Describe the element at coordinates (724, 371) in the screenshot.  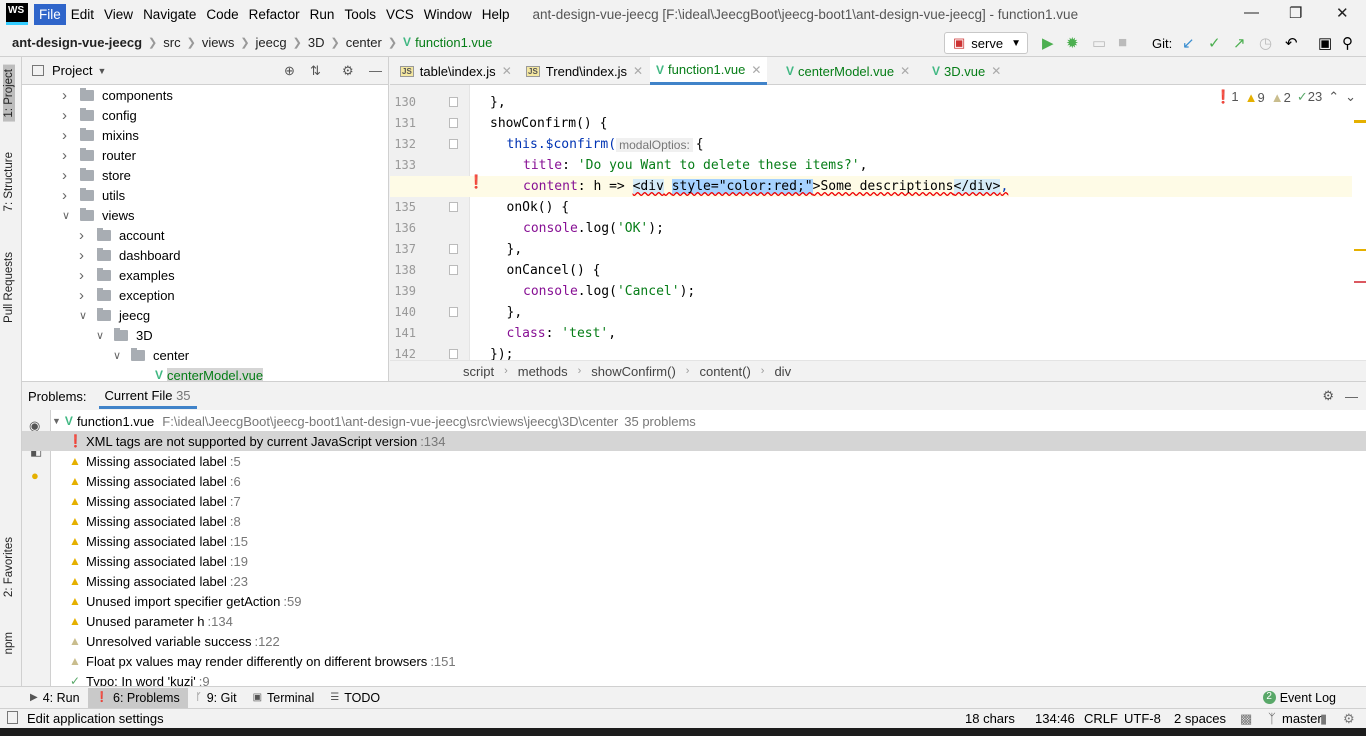
I see `editor-crumb: content()` at that location.